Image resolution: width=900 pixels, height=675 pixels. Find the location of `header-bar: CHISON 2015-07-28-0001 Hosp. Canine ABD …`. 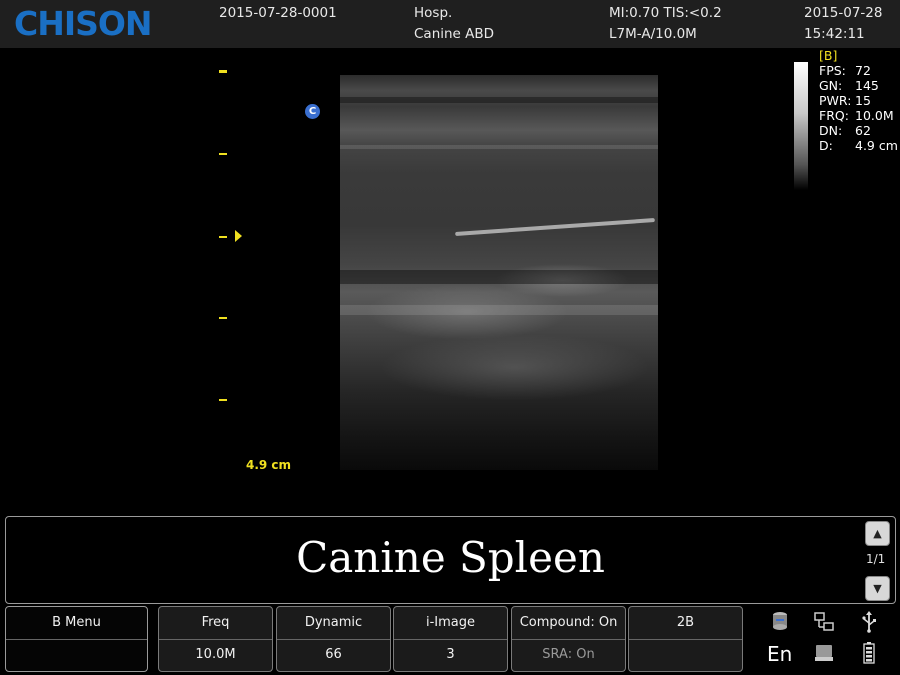

header-bar: CHISON 2015-07-28-0001 Hosp. Canine ABD … is located at coordinates (450, 24).